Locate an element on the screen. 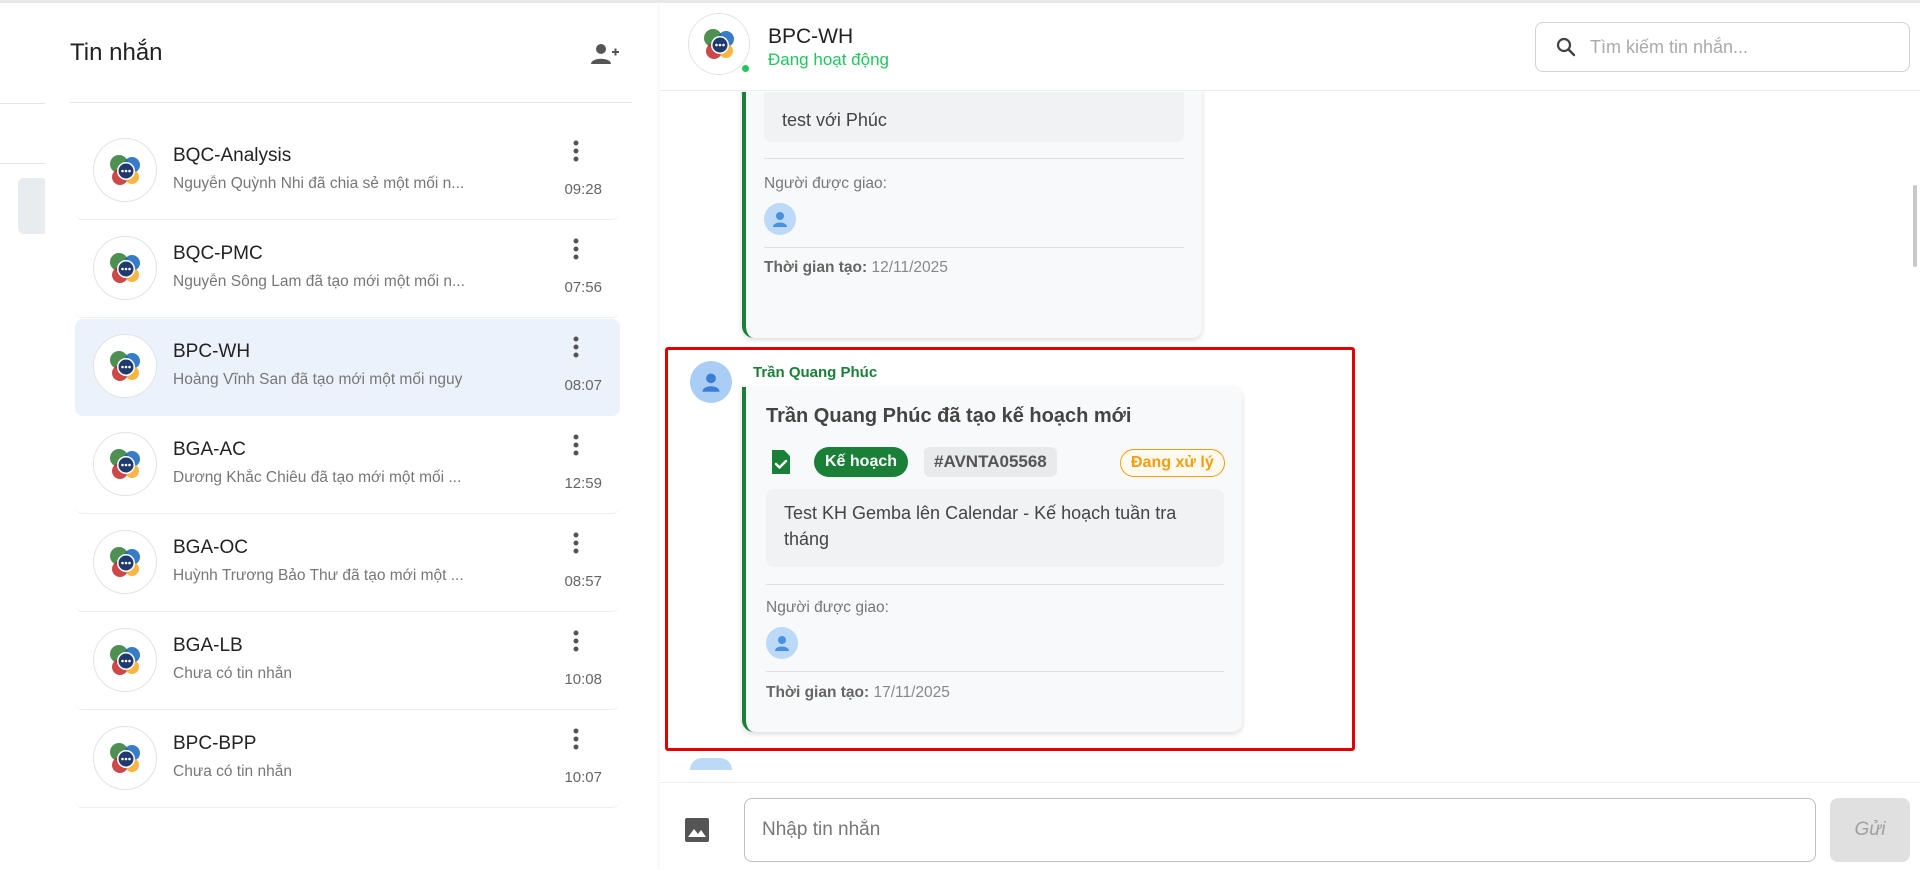 The height and width of the screenshot is (870, 1920). conversation-name: BQC-PMC is located at coordinates (218, 253).